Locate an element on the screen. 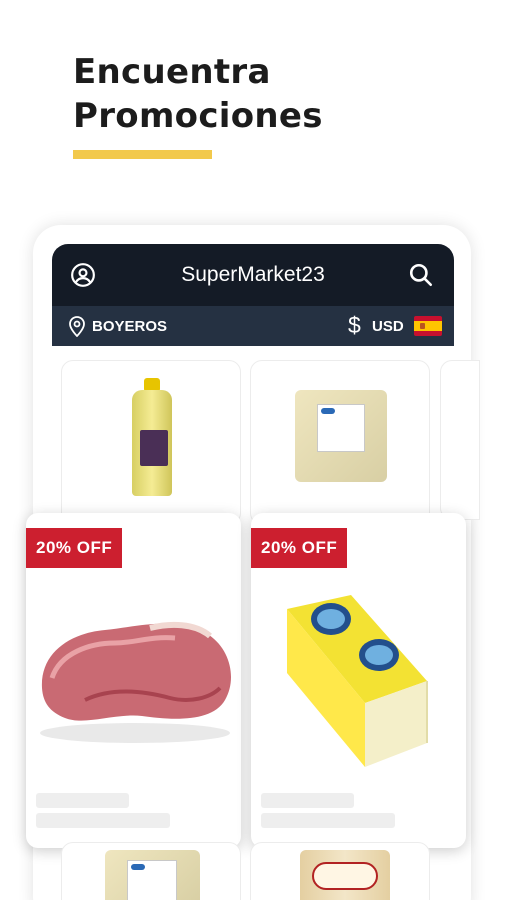 This screenshot has width=506, height=900. dollar-icon: $ is located at coordinates (354, 325).